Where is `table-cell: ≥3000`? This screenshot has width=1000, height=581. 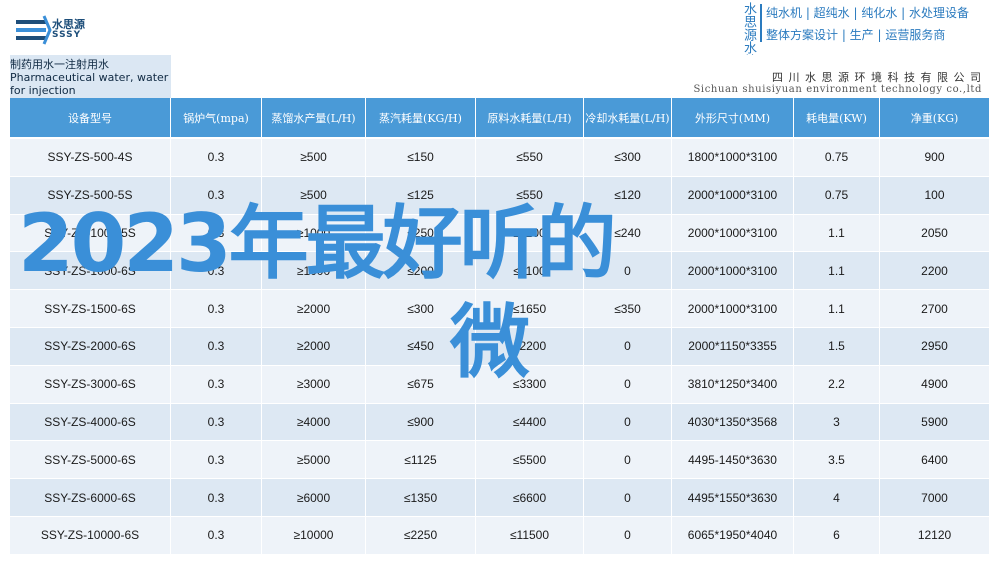 table-cell: ≥3000 is located at coordinates (314, 384).